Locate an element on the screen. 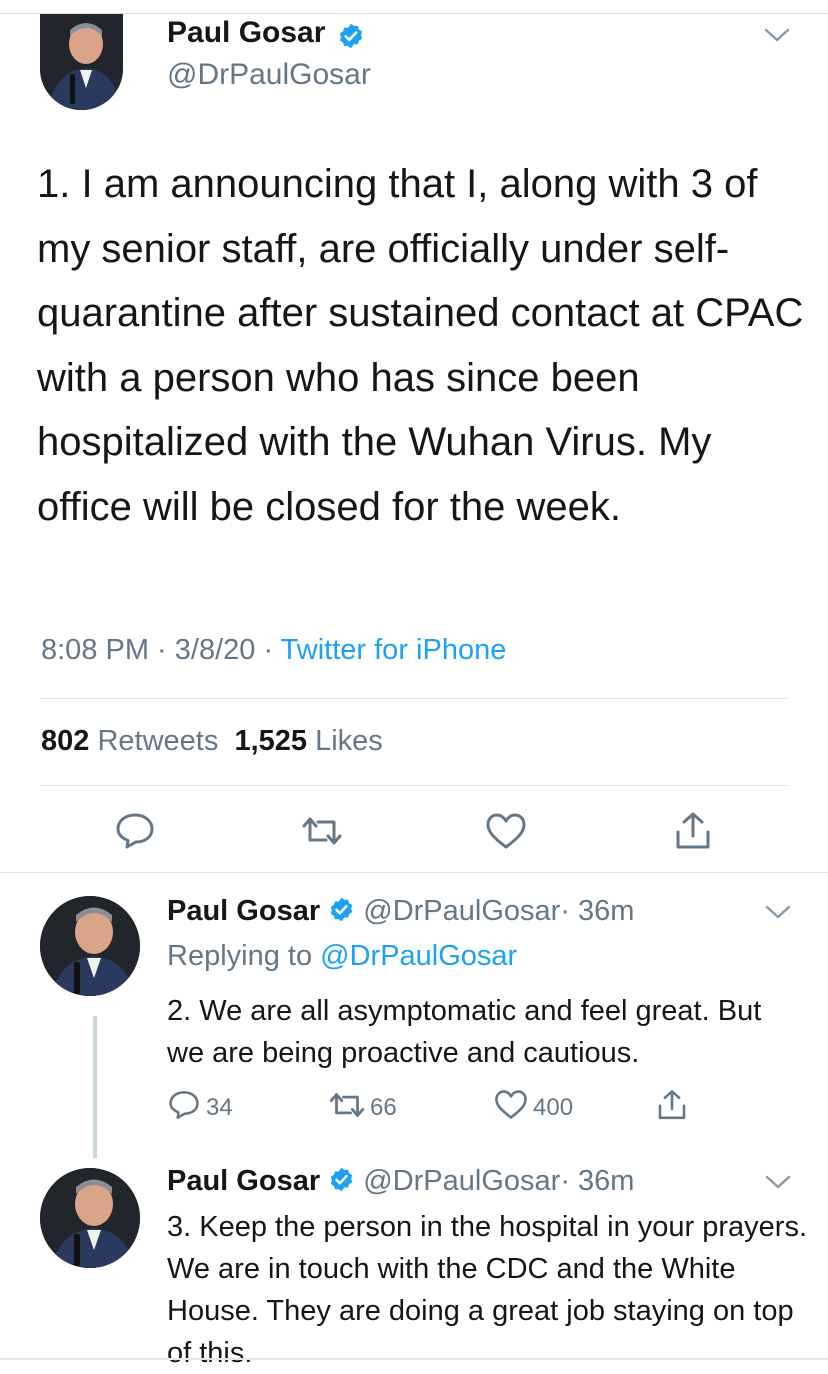  reply-count: 34 is located at coordinates (219, 1107).